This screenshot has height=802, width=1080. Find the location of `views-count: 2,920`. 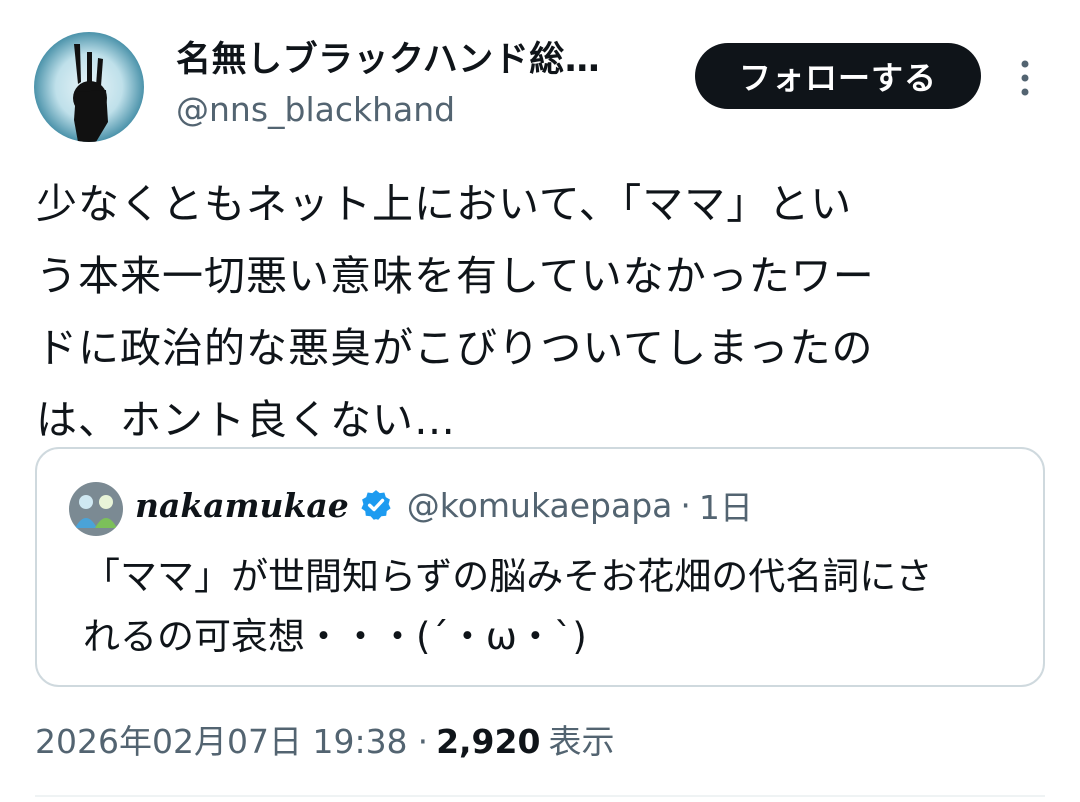

views-count: 2,920 is located at coordinates (488, 741).